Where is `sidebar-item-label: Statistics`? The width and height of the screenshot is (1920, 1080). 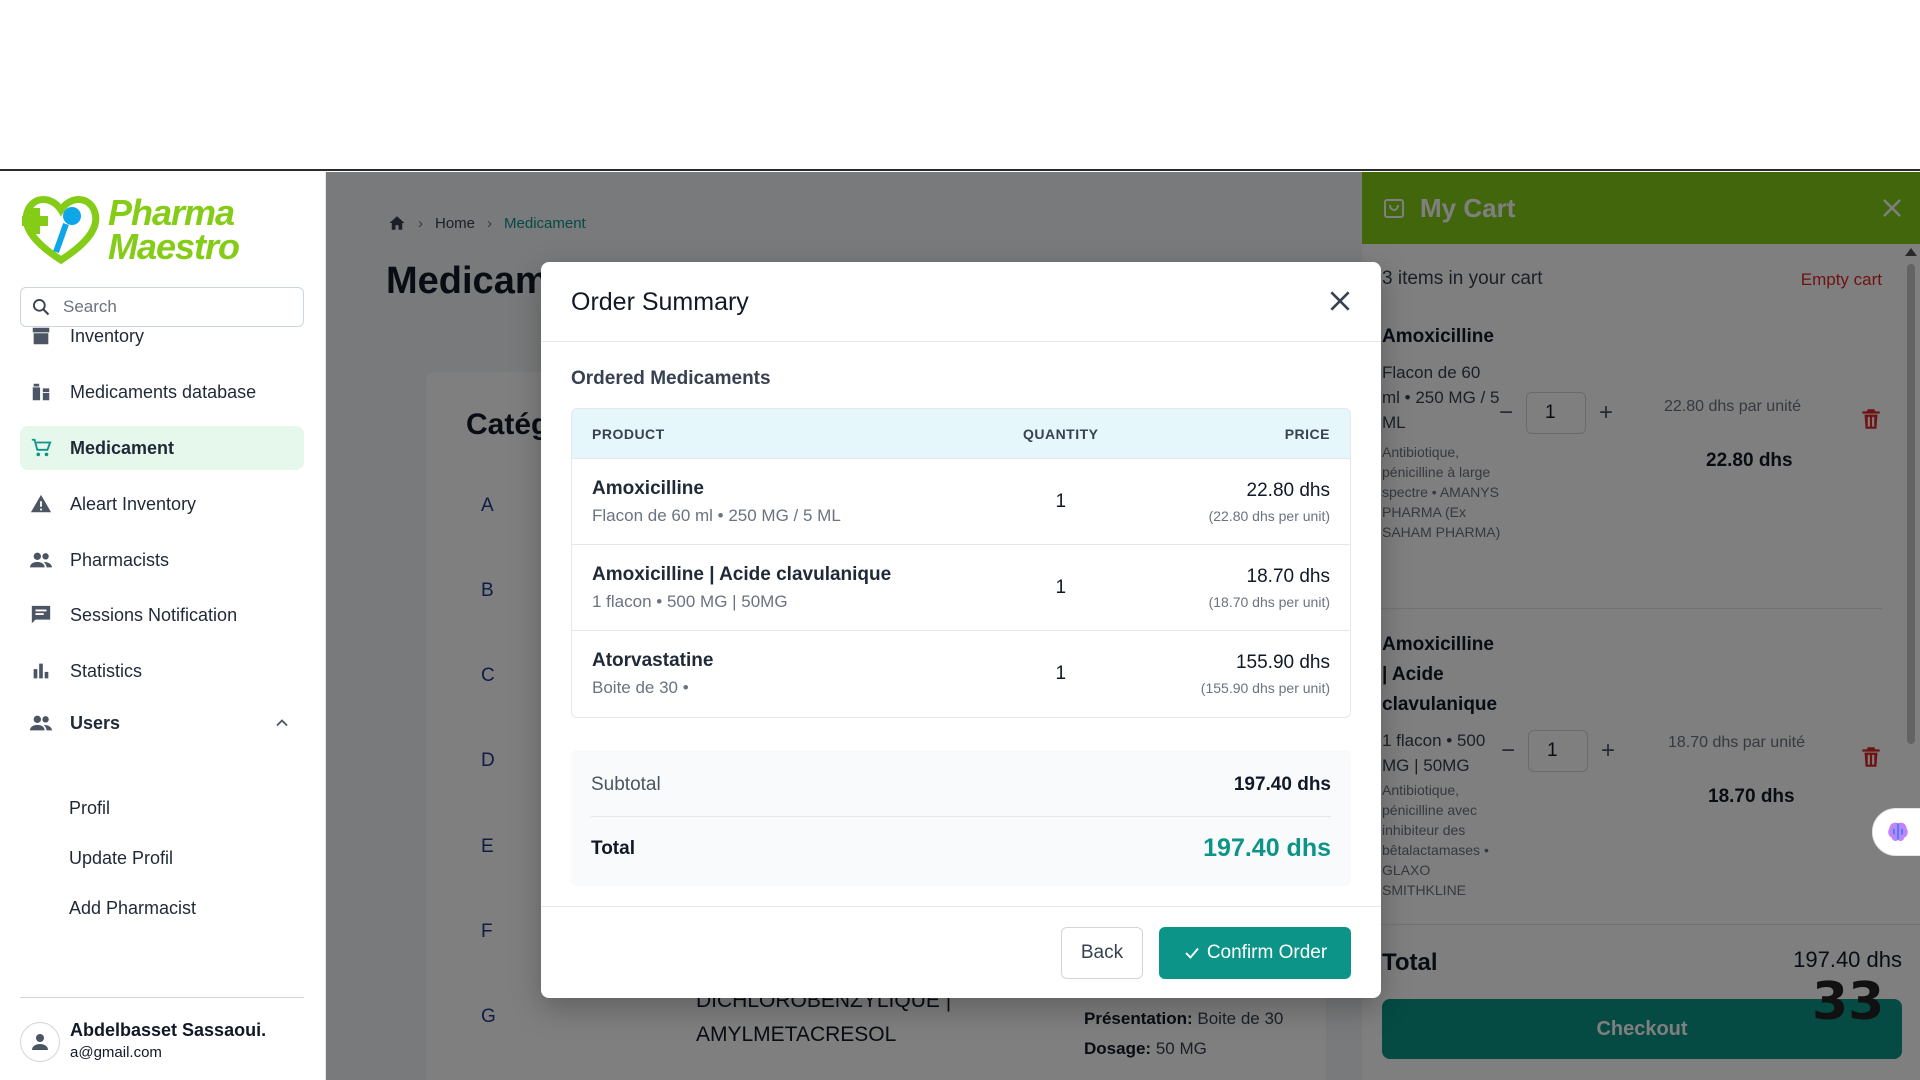
sidebar-item-label: Statistics is located at coordinates (106, 670).